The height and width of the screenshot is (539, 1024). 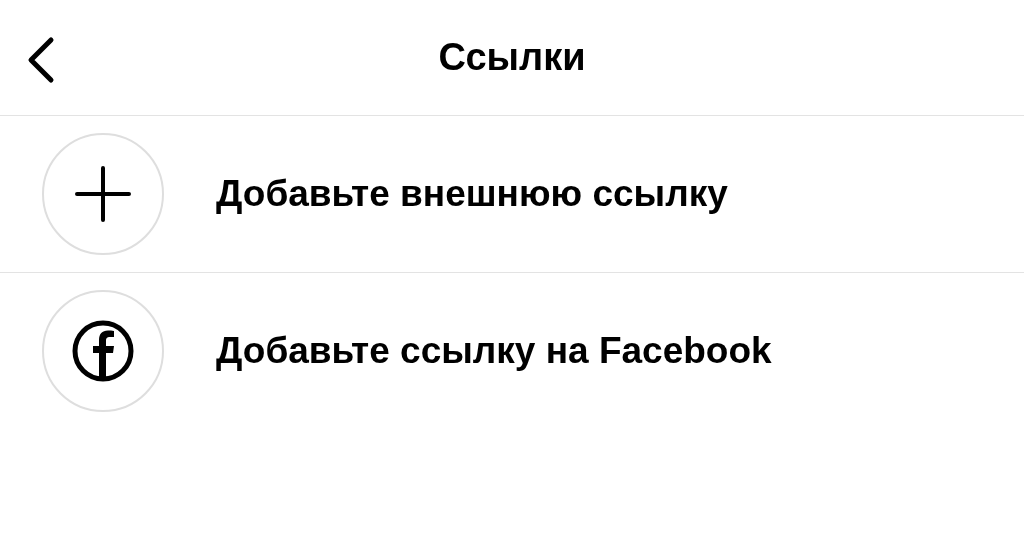 I want to click on link-option: Добавьте ссылку на Facebook, so click(x=494, y=351).